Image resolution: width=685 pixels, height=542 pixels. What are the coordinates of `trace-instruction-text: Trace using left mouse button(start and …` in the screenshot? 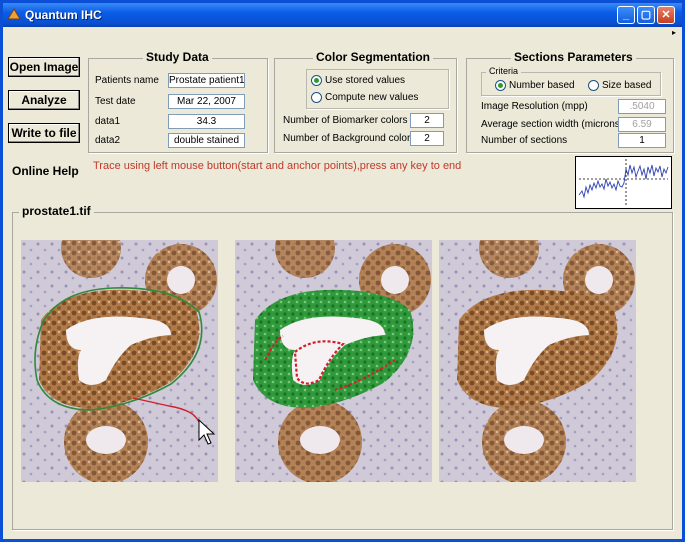 It's located at (277, 166).